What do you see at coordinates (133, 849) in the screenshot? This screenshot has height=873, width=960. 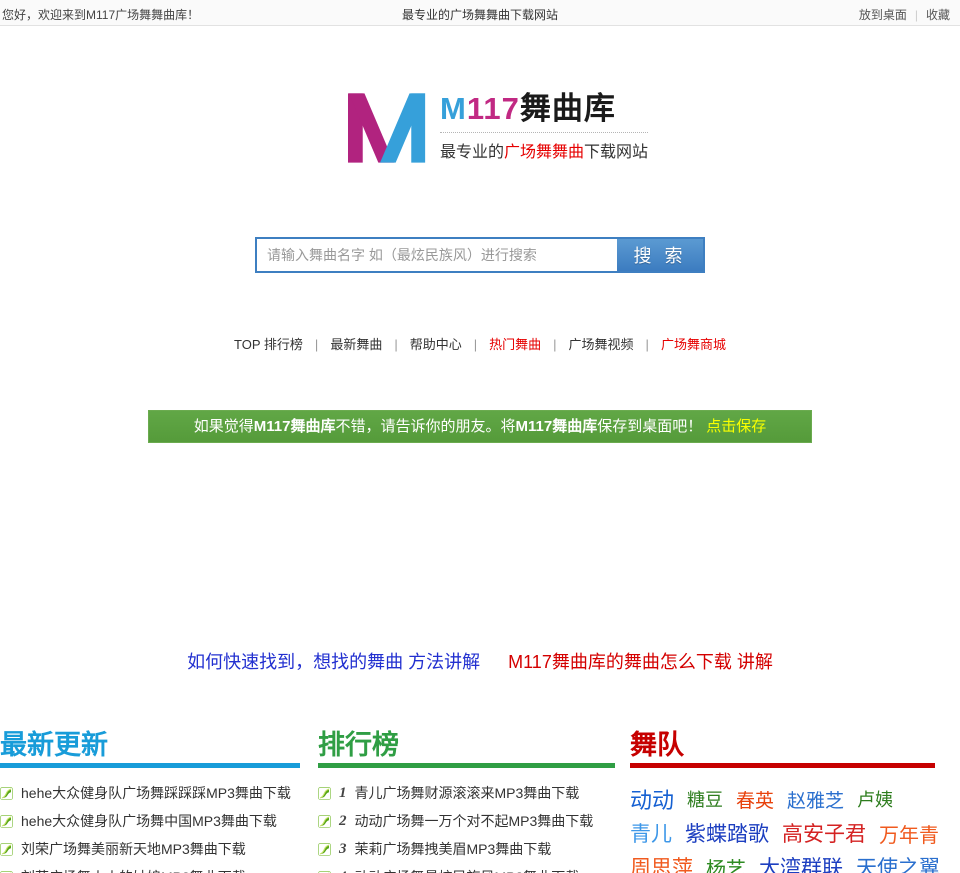 I see `latest-item-label: 刘荣广场舞美丽新天地MP3舞曲下载` at bounding box center [133, 849].